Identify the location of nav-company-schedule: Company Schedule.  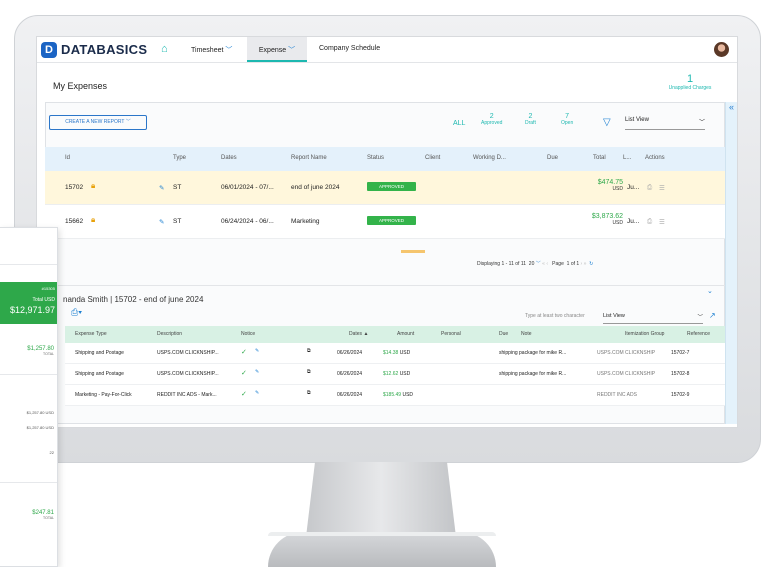
(349, 48).